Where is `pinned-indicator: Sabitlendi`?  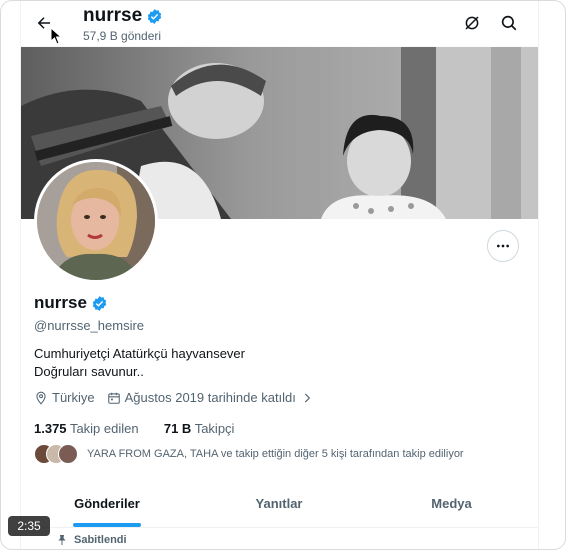
pinned-indicator: Sabitlendi is located at coordinates (91, 540).